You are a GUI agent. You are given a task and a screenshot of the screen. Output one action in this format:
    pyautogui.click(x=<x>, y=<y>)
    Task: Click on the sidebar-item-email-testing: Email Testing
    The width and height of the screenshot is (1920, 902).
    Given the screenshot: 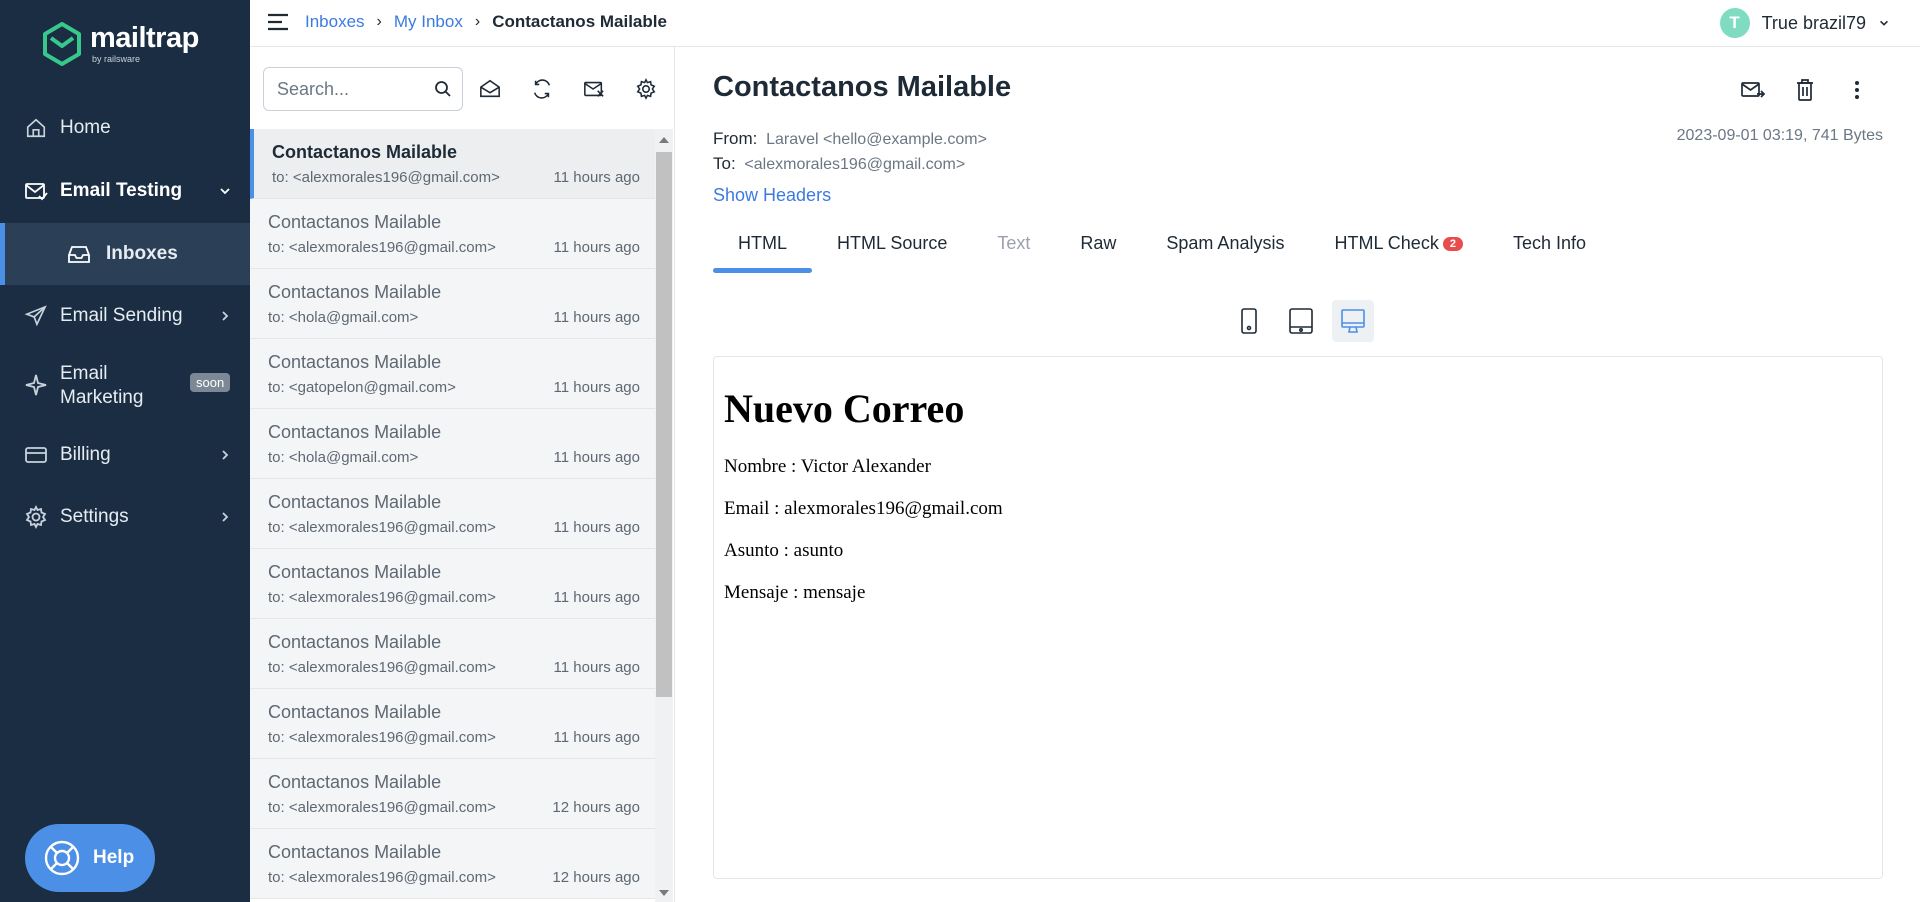 What is the action you would take?
    pyautogui.click(x=125, y=191)
    